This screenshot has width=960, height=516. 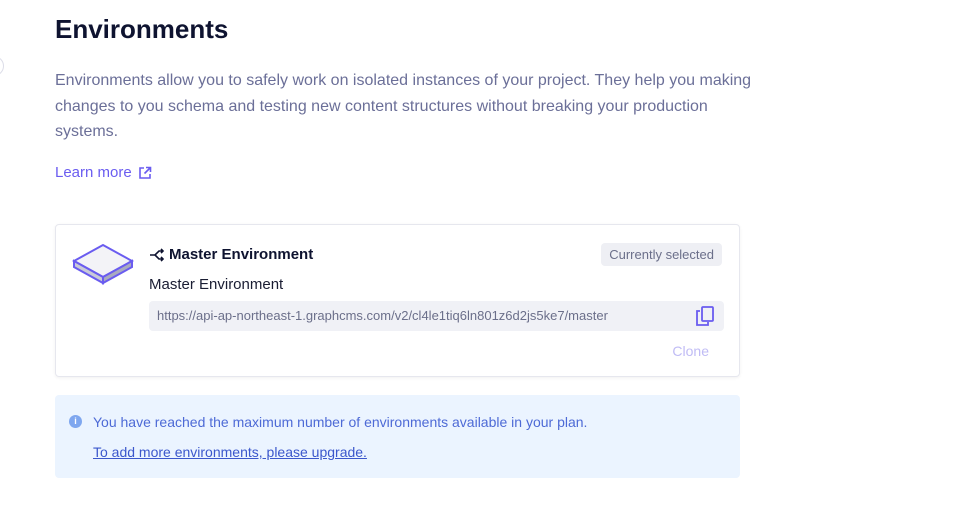 I want to click on sidebar-toggle, so click(x=2, y=66).